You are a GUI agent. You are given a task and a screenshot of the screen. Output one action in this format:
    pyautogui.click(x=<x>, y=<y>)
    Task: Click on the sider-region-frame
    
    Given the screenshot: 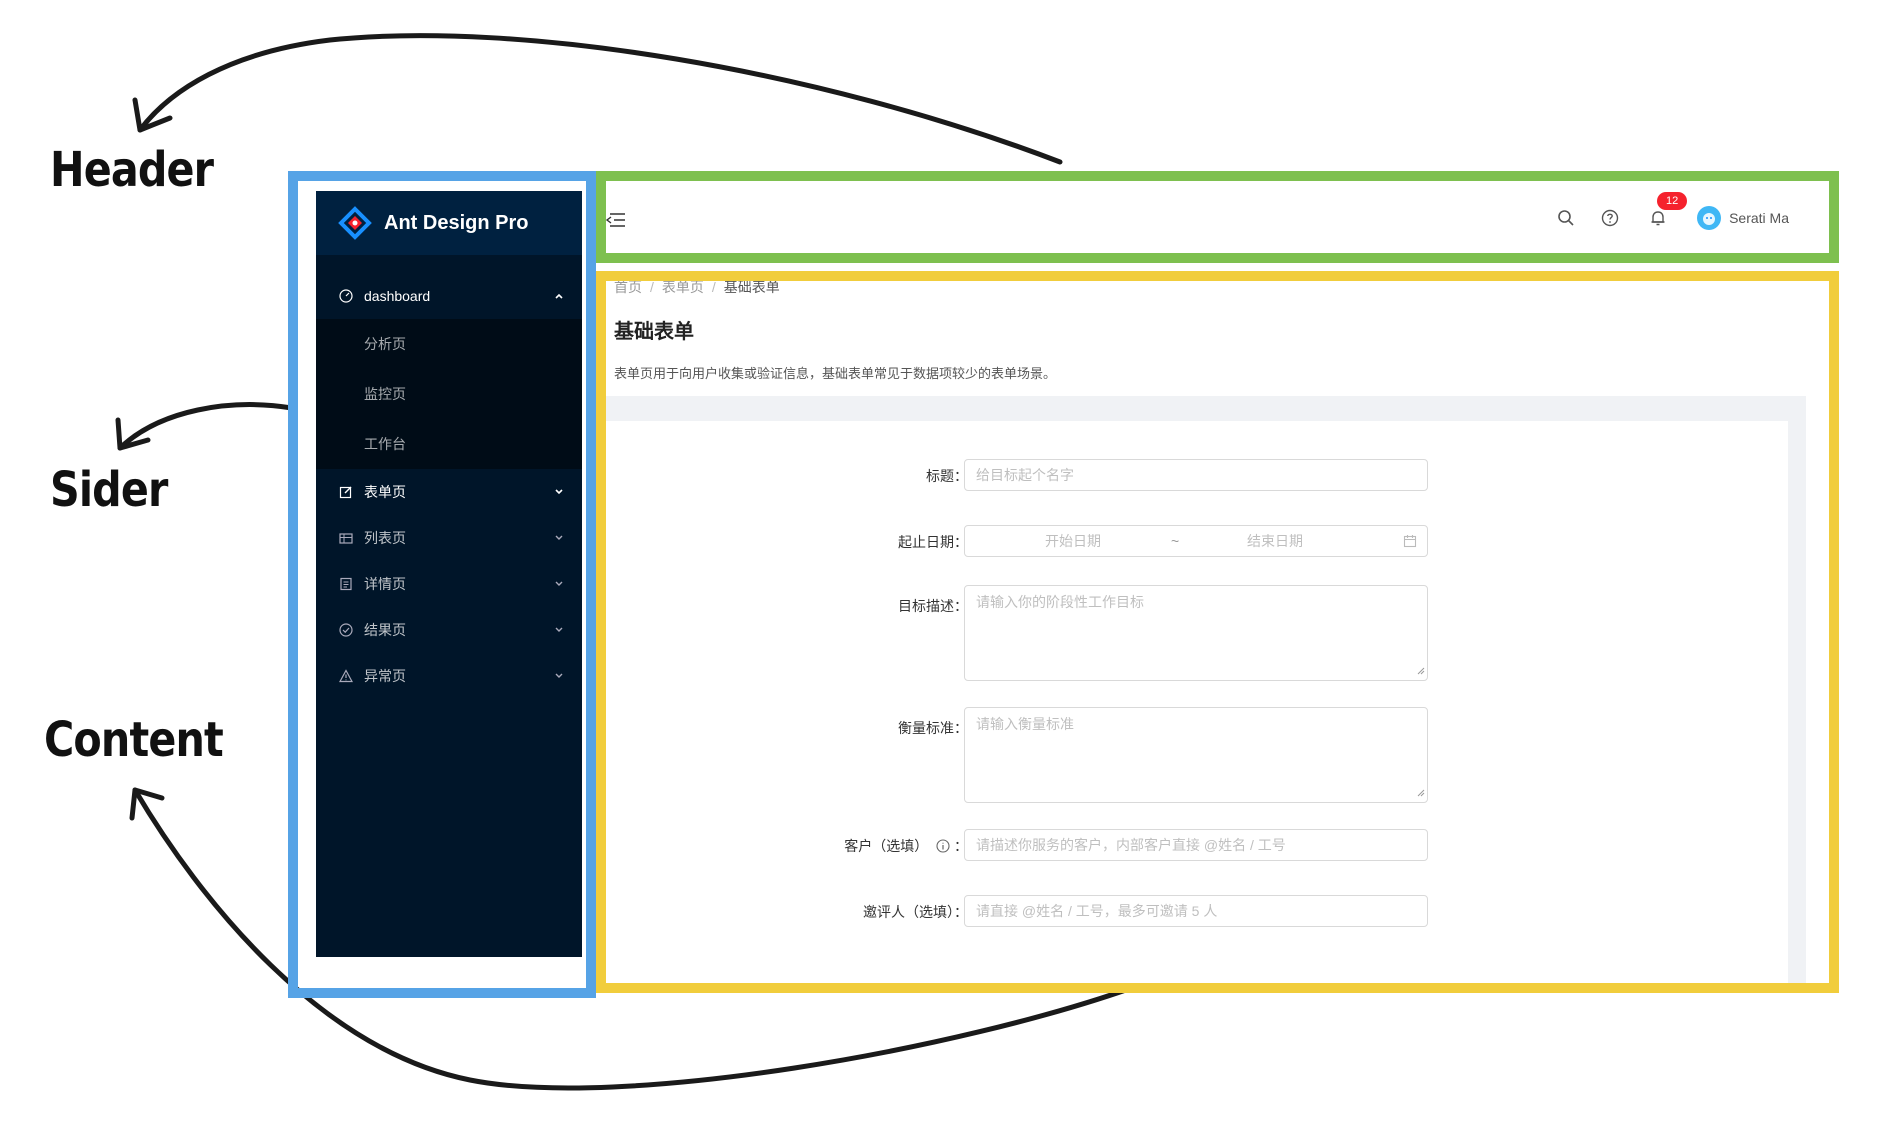 What is the action you would take?
    pyautogui.click(x=442, y=584)
    